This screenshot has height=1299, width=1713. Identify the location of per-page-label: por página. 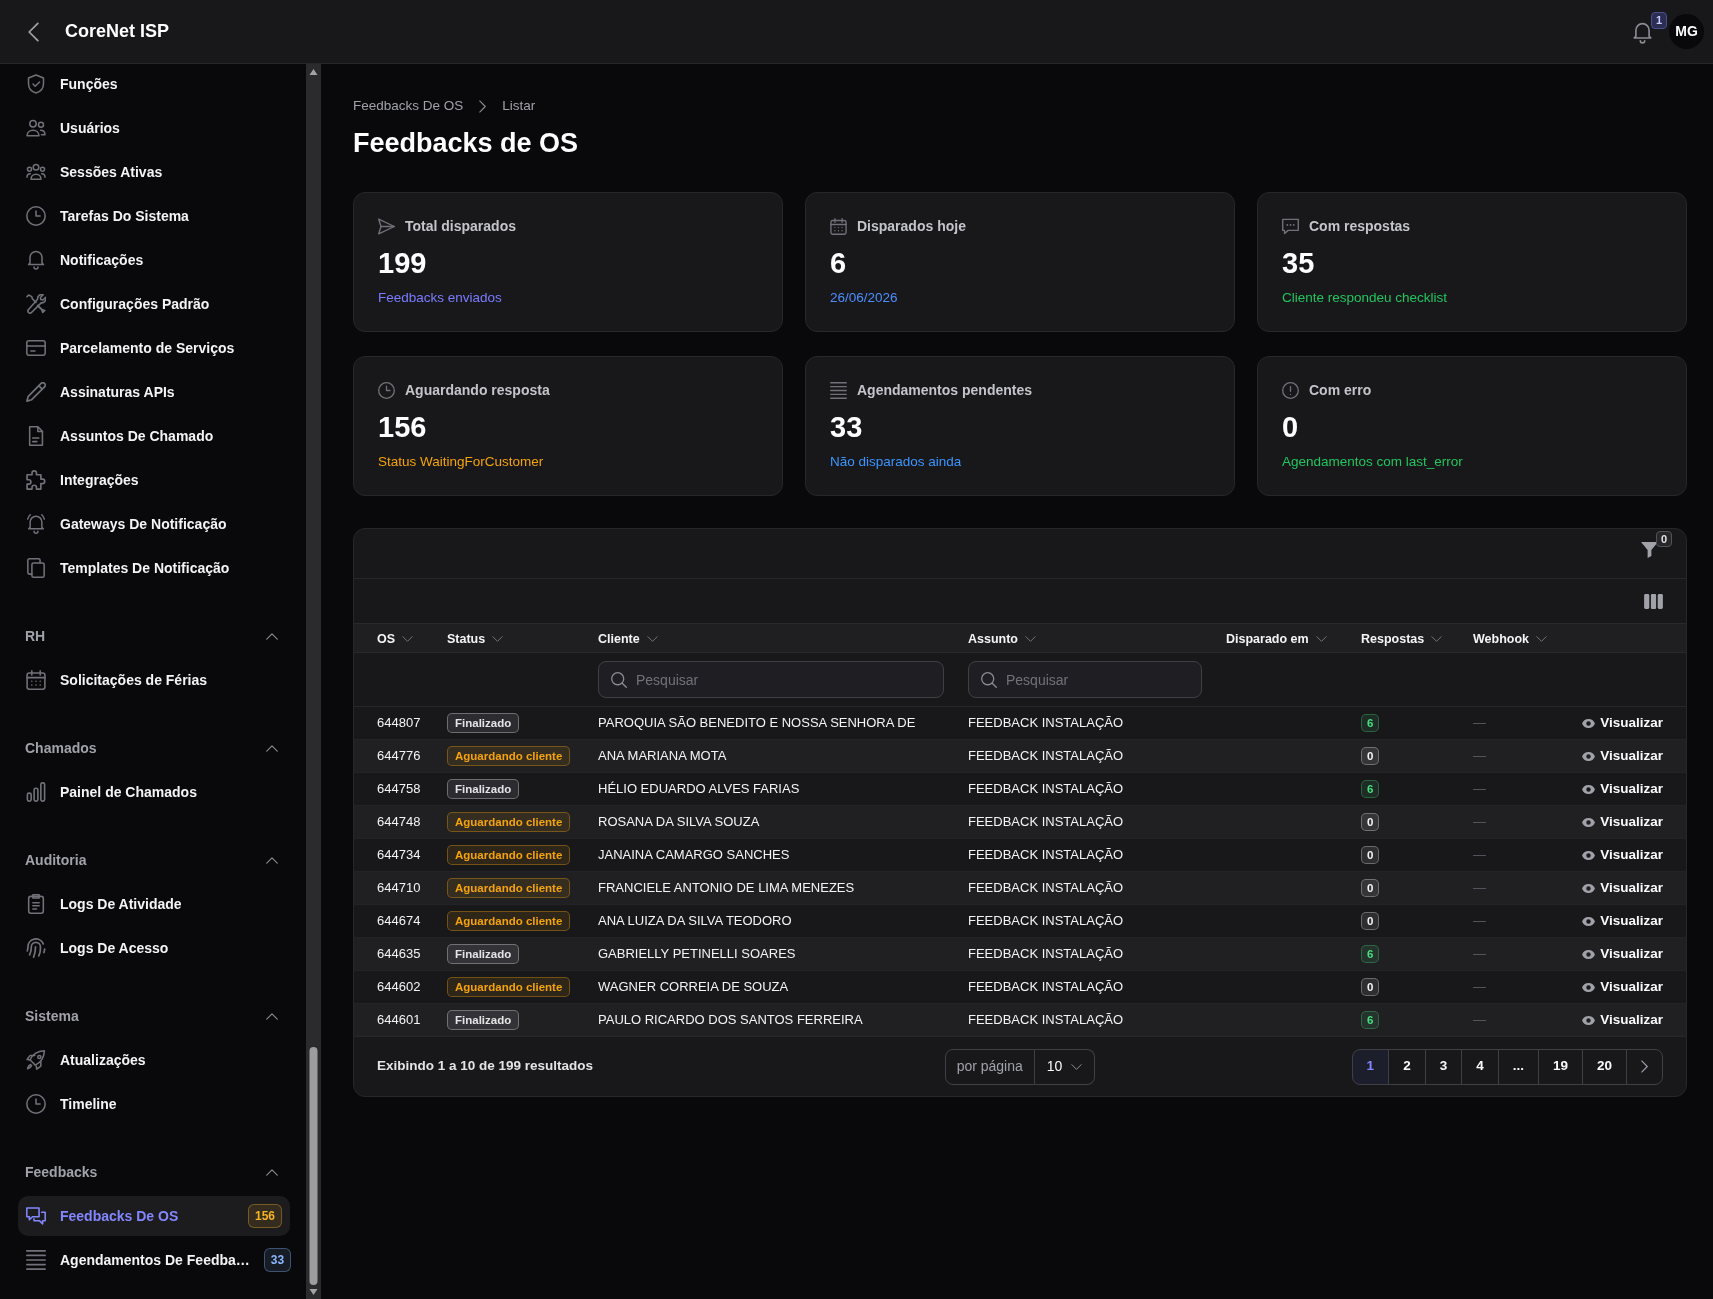
(989, 1066).